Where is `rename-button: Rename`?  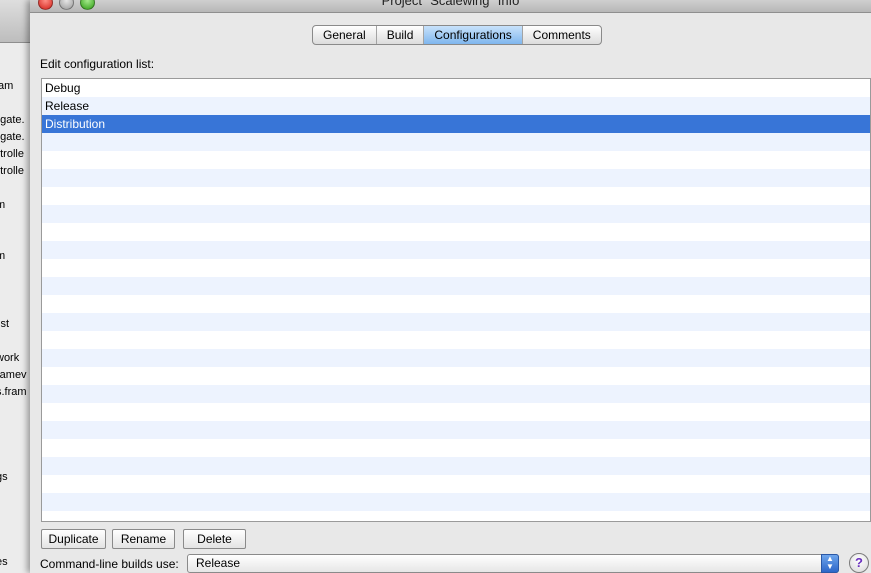
rename-button: Rename is located at coordinates (143, 539).